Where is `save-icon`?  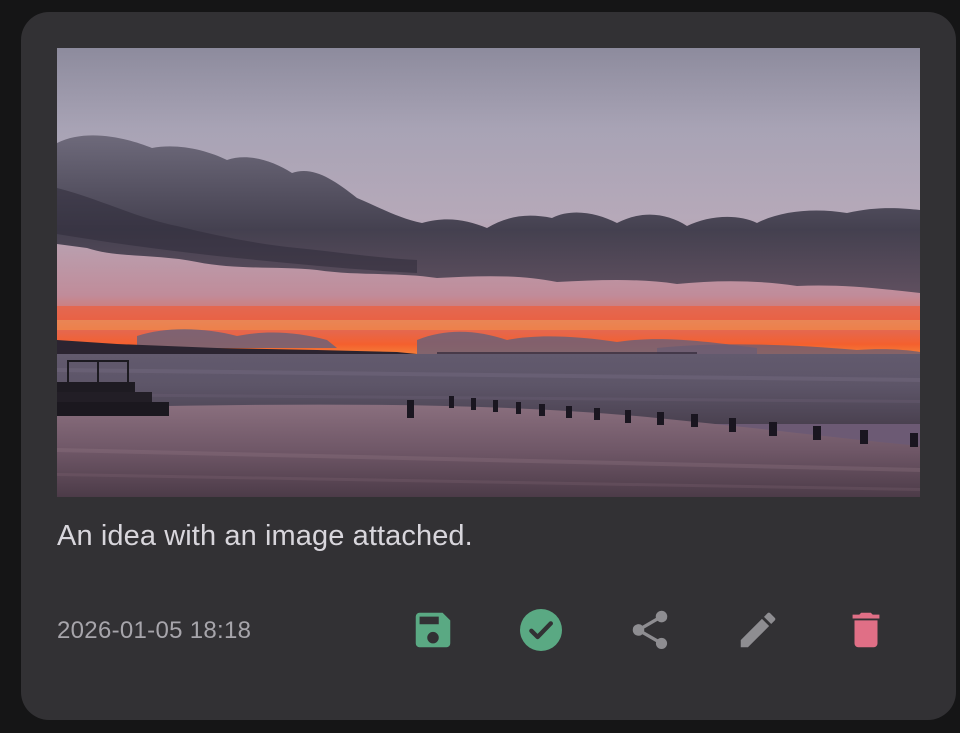
save-icon is located at coordinates (433, 630).